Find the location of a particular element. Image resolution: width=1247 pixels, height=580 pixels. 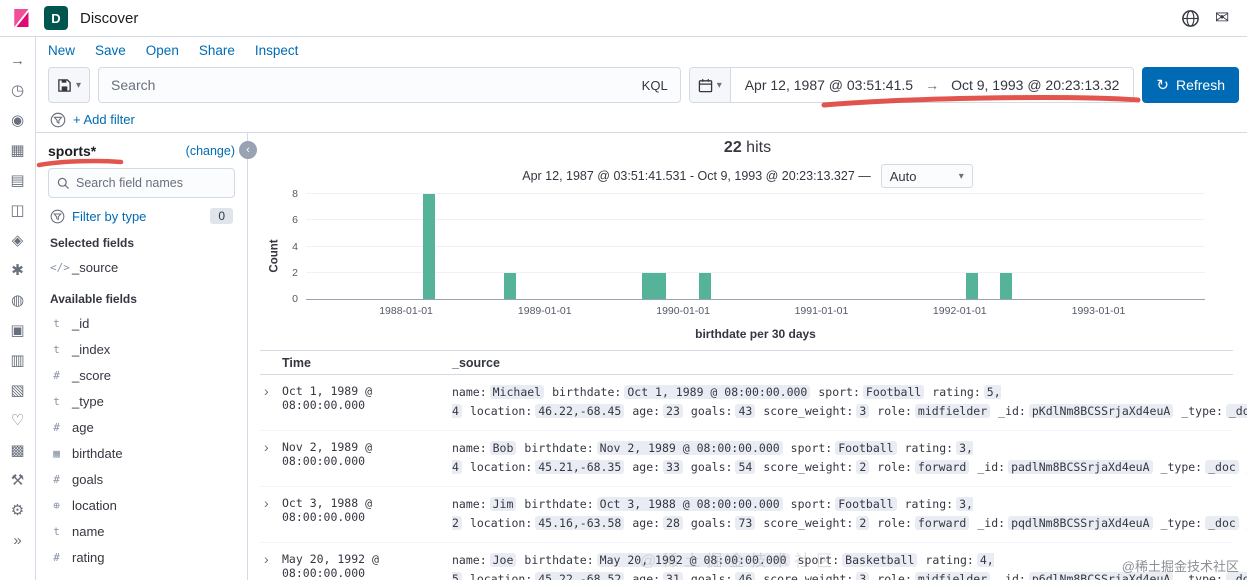

kql-toggle: KQL is located at coordinates (655, 85).